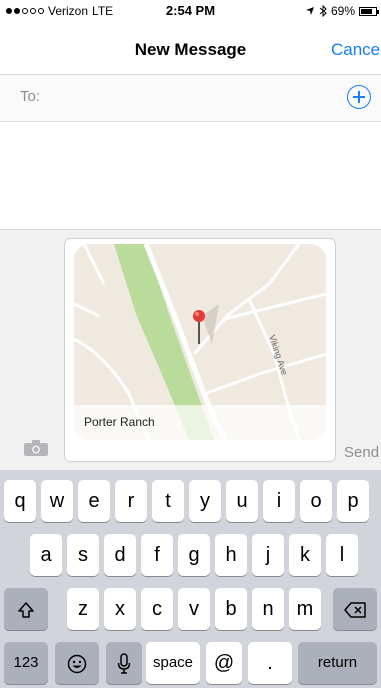  I want to click on delete-key, so click(355, 609).